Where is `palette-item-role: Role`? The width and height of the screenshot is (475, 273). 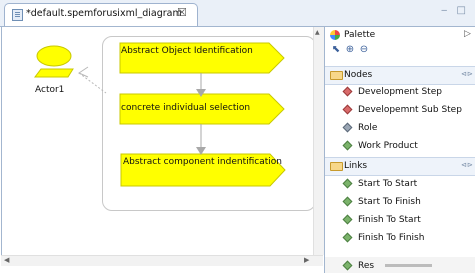 palette-item-role: Role is located at coordinates (400, 128).